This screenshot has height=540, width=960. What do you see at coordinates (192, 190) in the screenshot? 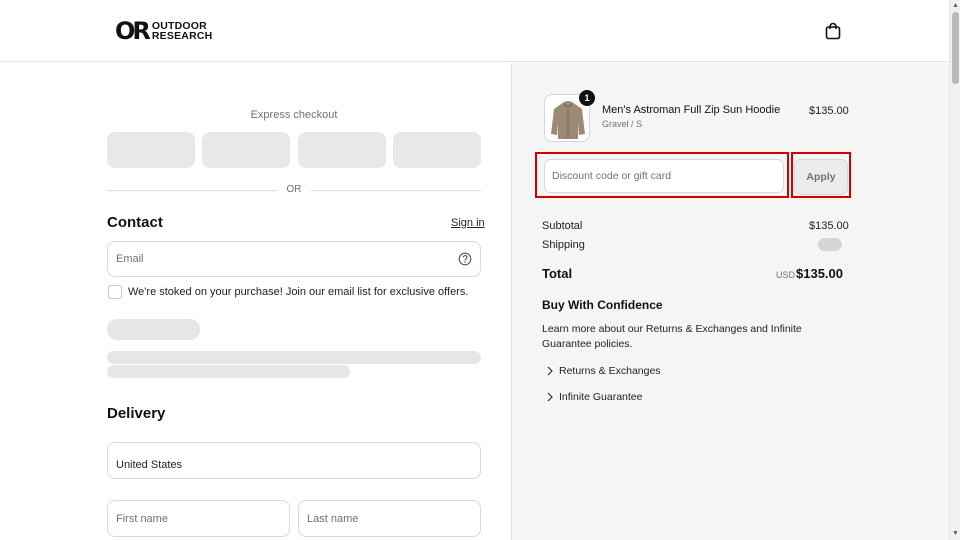
I see `divider-line-left` at bounding box center [192, 190].